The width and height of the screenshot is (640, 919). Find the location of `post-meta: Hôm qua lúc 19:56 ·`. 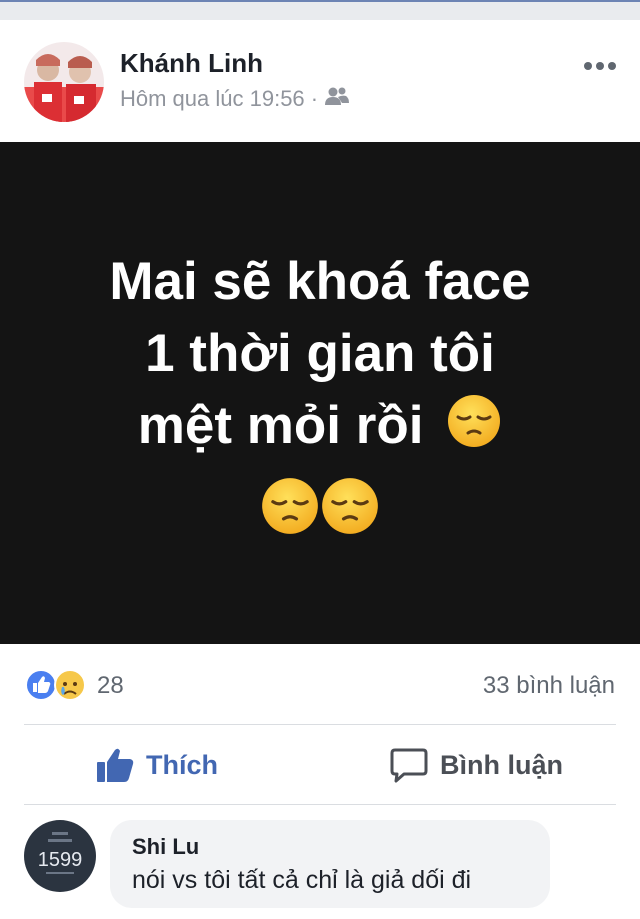

post-meta: Hôm qua lúc 19:56 · is located at coordinates (235, 99).